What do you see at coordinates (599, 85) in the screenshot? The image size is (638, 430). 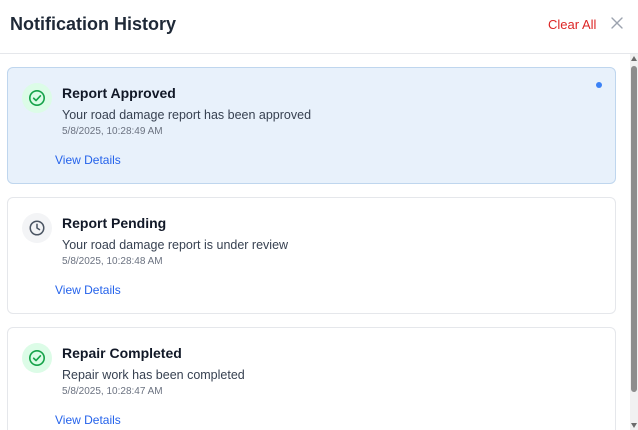 I see `unread-indicator-dot` at bounding box center [599, 85].